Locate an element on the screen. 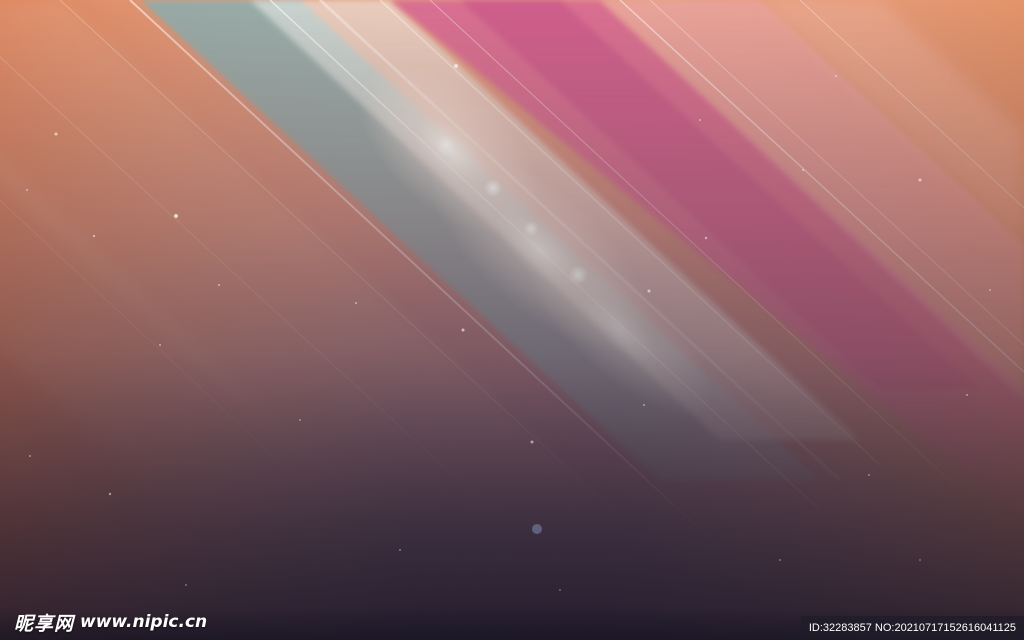 The width and height of the screenshot is (1024, 640). watermark-url: www.nipic.cn is located at coordinates (144, 622).